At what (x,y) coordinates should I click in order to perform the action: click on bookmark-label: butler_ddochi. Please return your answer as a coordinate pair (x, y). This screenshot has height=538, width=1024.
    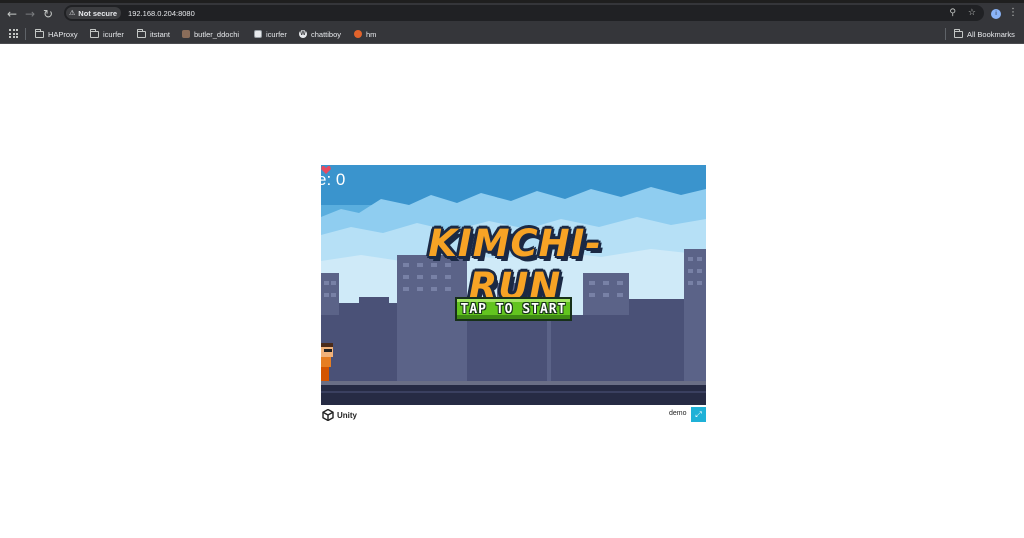
    Looking at the image, I should click on (217, 34).